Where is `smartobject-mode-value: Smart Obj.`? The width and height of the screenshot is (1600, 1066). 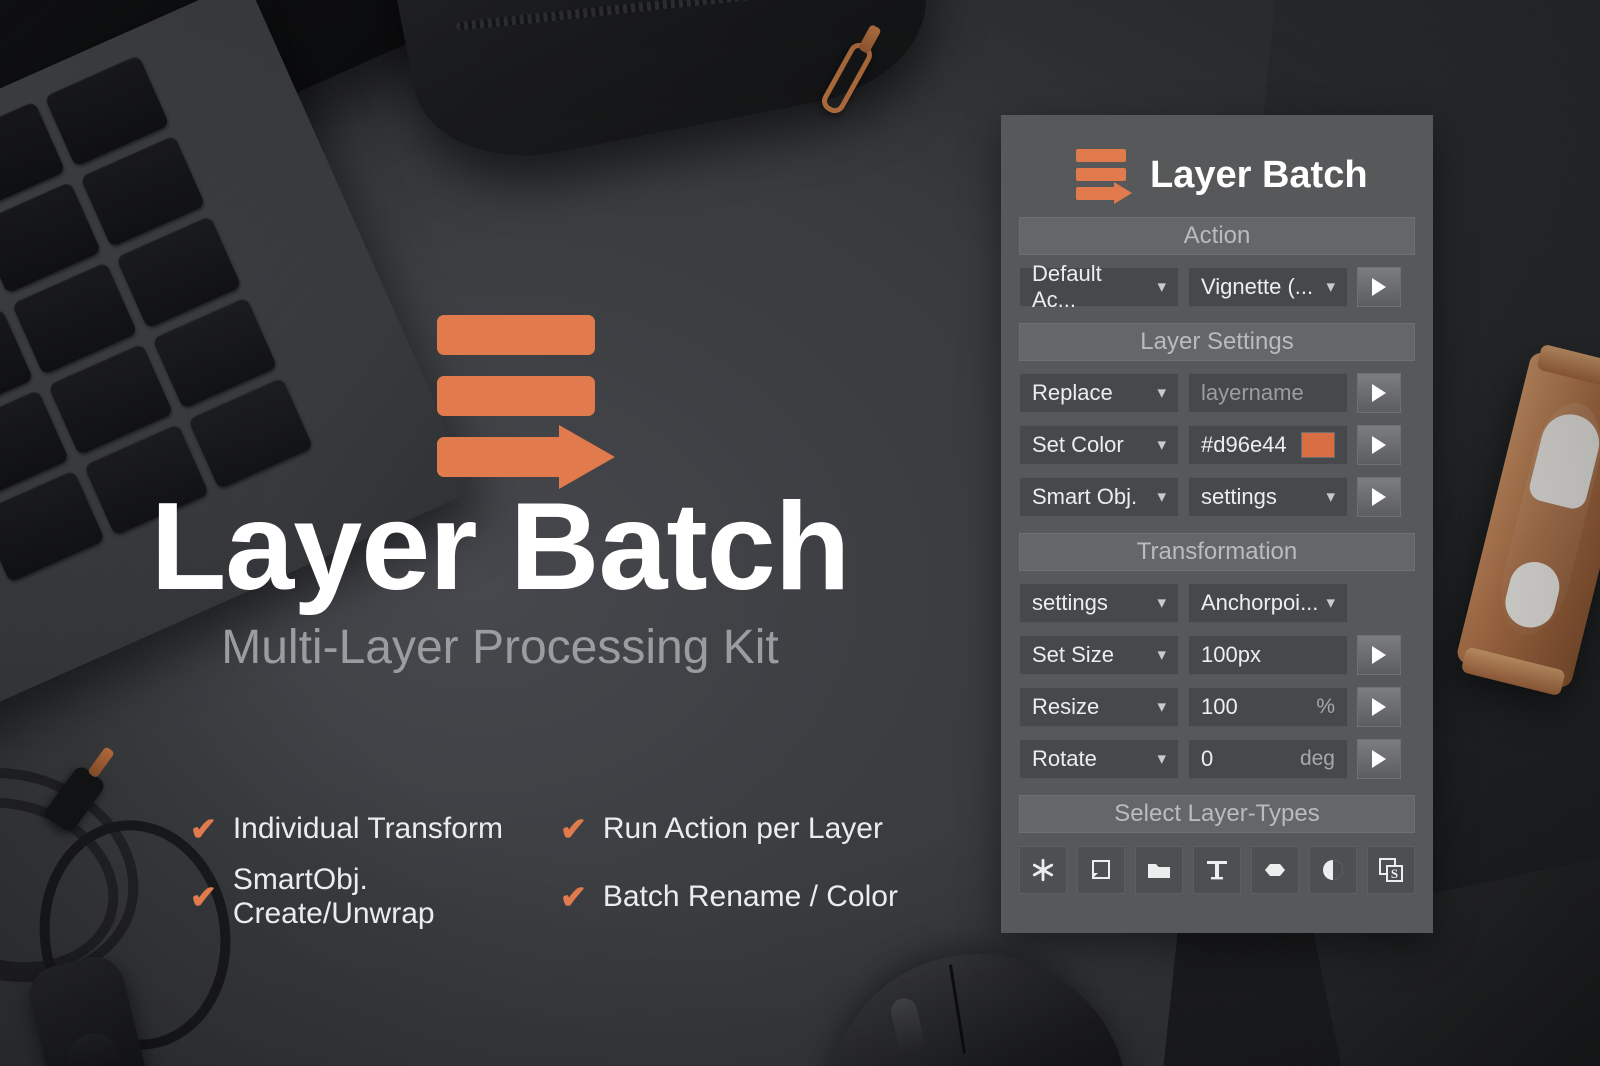 smartobject-mode-value: Smart Obj. is located at coordinates (1085, 496).